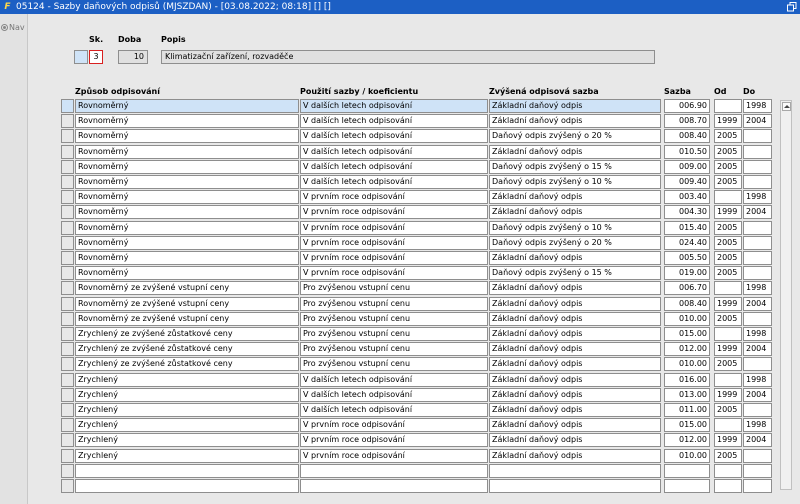  What do you see at coordinates (187, 364) in the screenshot?
I see `cell-zpusob: Zrychlený ze zvýšené zůstatkové ceny` at bounding box center [187, 364].